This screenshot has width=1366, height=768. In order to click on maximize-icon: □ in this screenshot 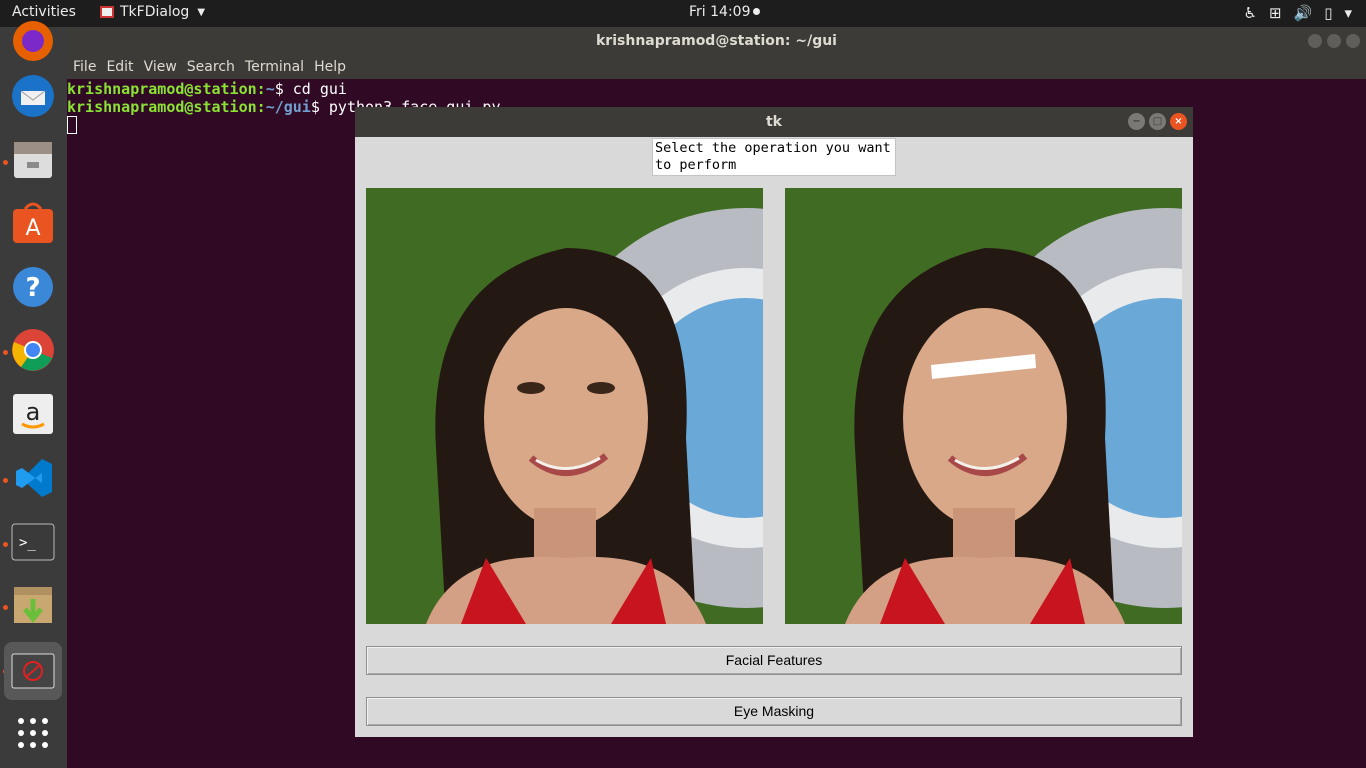, I will do `click(1157, 121)`.